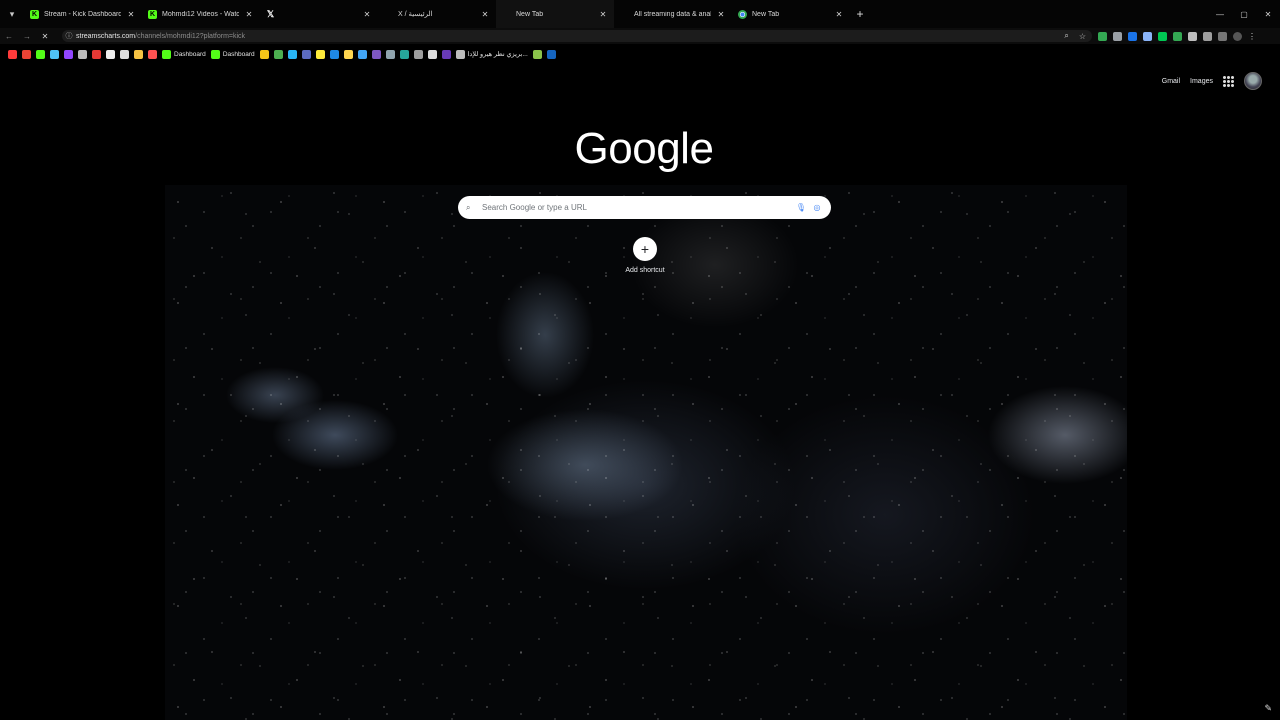 The image size is (1280, 720). I want to click on stop-loading-button: ✕, so click(45, 36).